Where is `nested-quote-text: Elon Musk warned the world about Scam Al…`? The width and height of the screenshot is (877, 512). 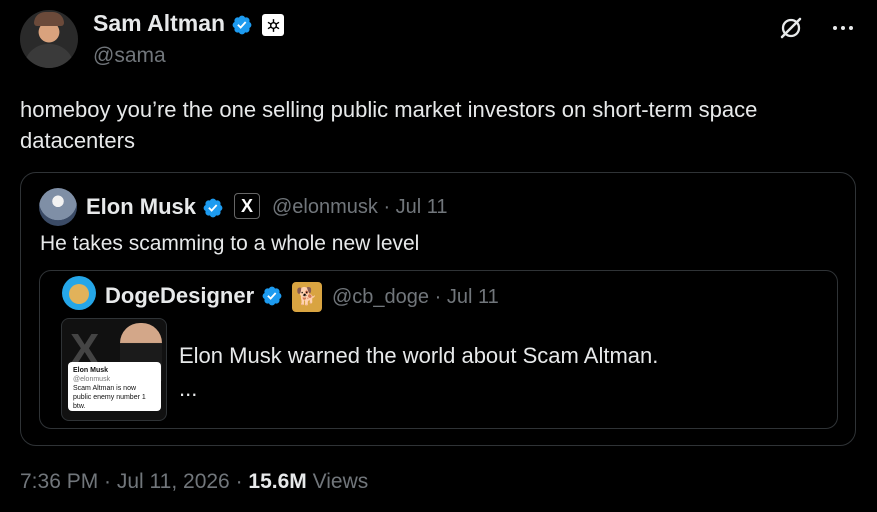
nested-quote-text: Elon Musk warned the world about Scam Al… is located at coordinates (419, 355).